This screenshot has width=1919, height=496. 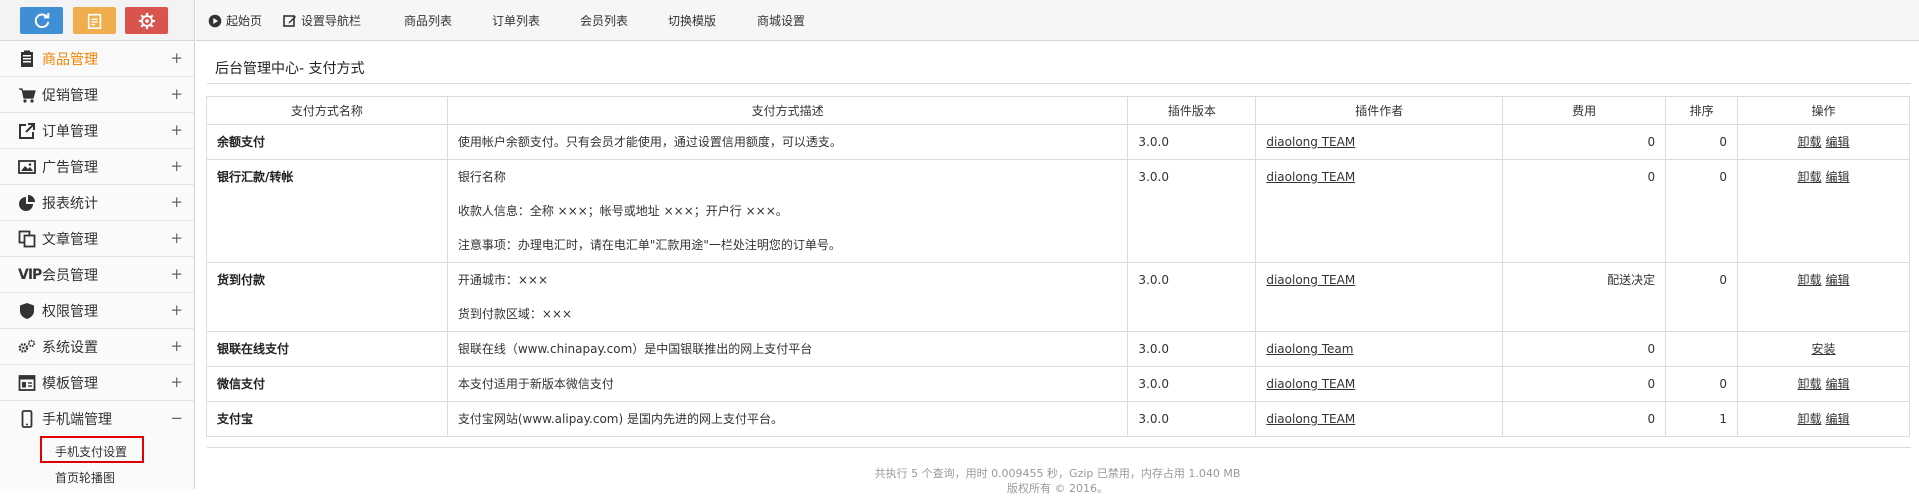 I want to click on nav-label: 会员列表, so click(x=604, y=21).